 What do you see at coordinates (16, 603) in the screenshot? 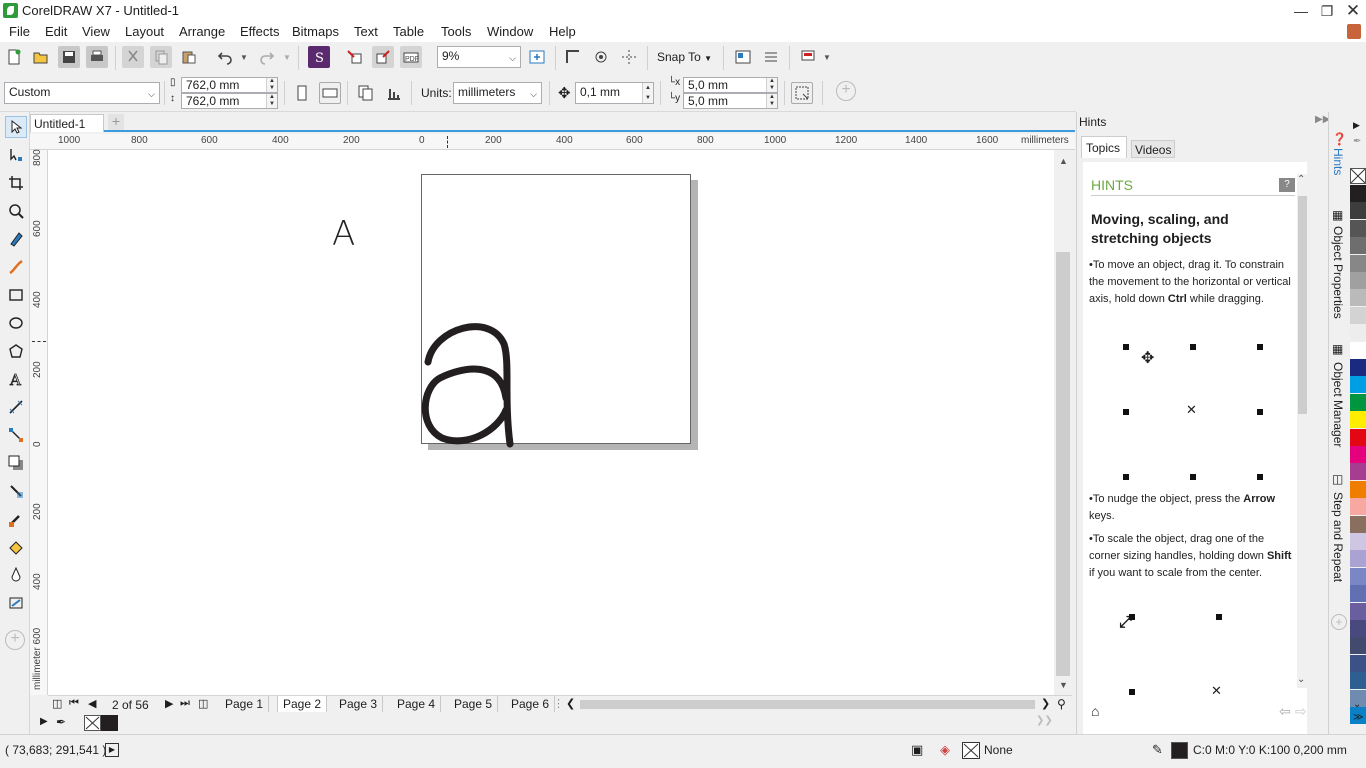
I see `outline-pen-tool-icon` at bounding box center [16, 603].